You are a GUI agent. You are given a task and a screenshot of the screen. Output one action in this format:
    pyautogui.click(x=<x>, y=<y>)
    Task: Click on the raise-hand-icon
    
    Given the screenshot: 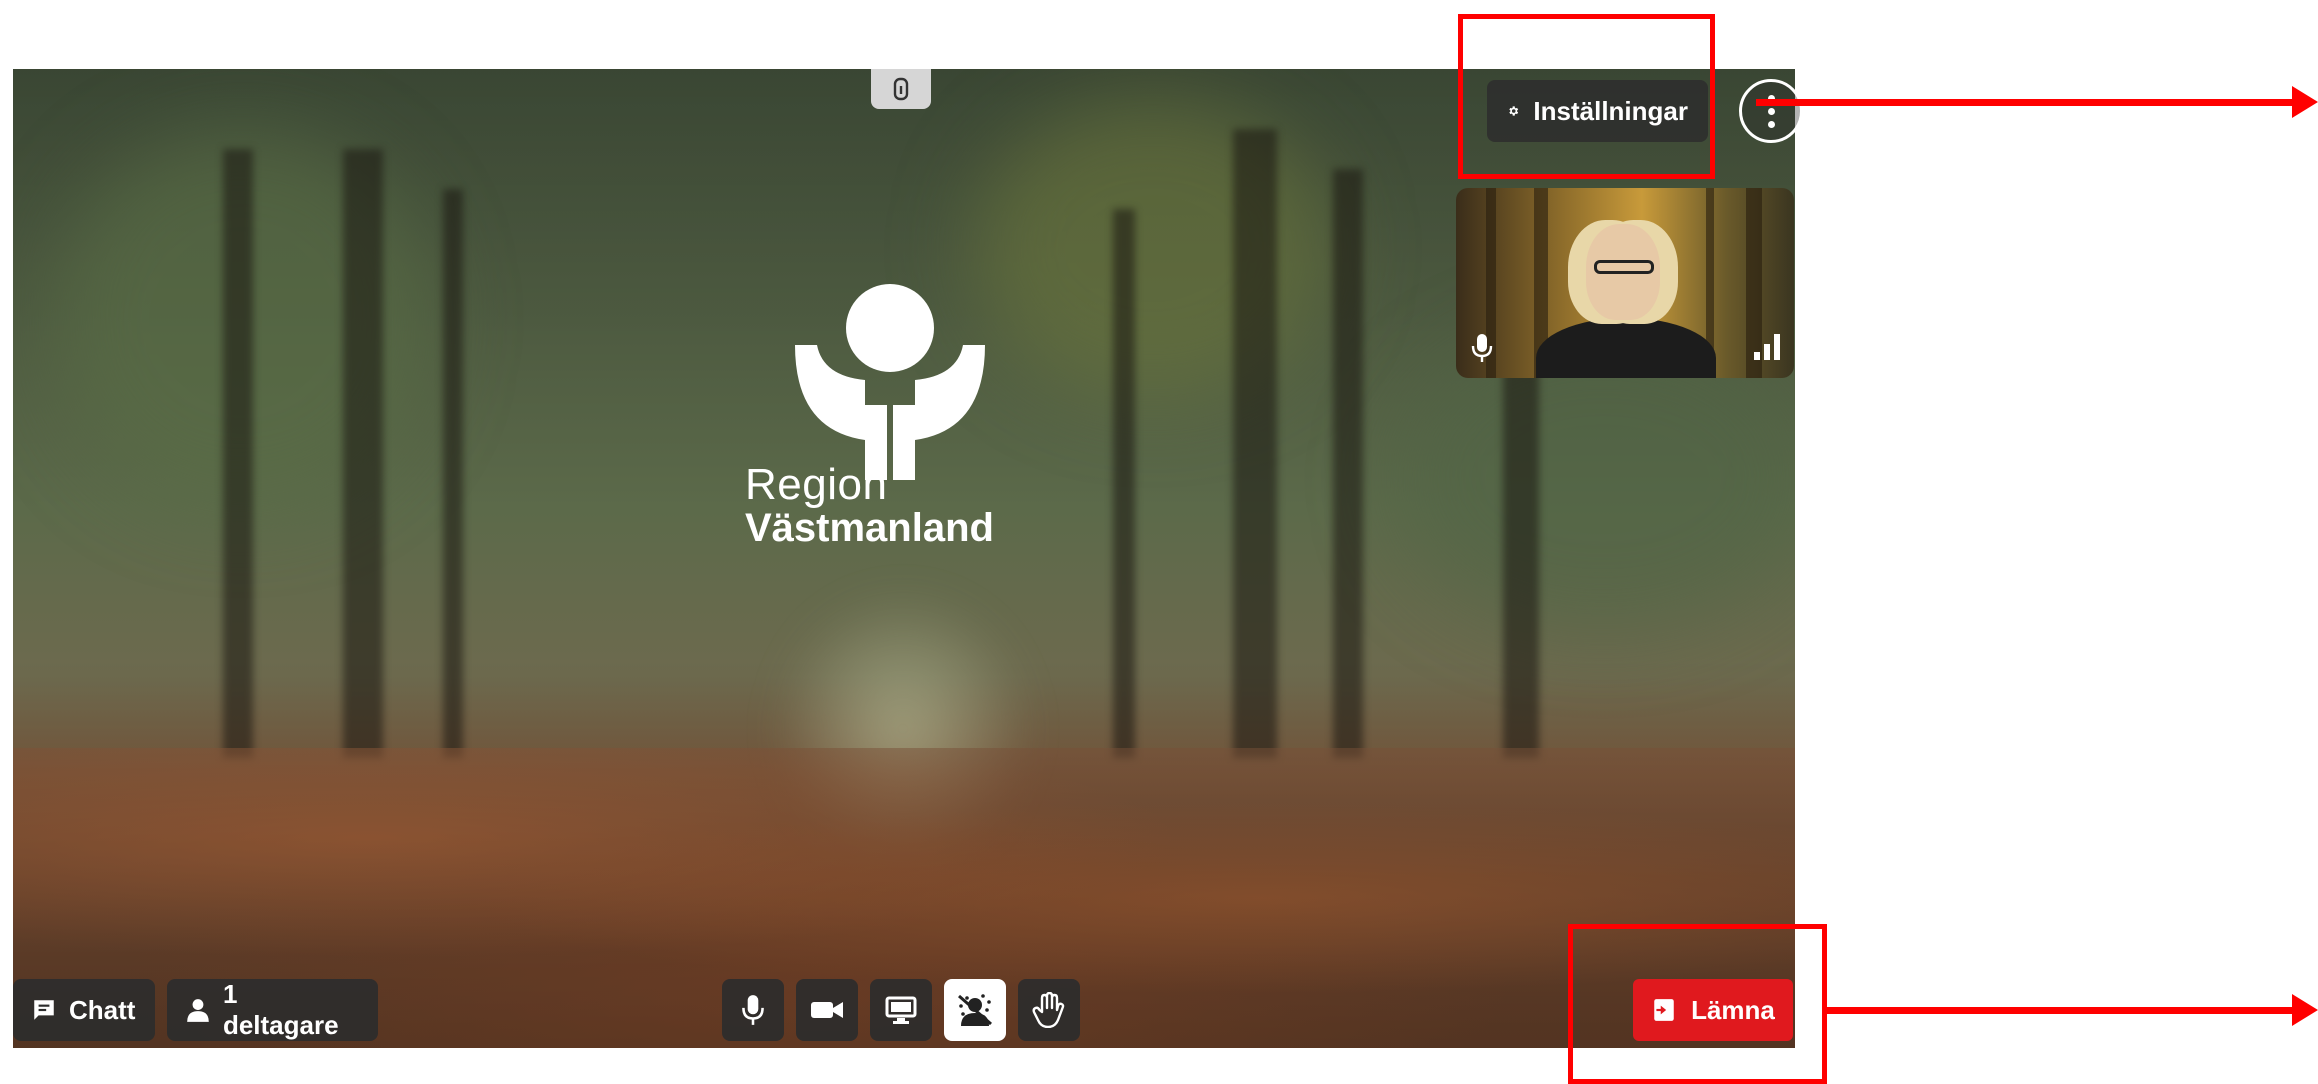 What is the action you would take?
    pyautogui.click(x=1048, y=1010)
    